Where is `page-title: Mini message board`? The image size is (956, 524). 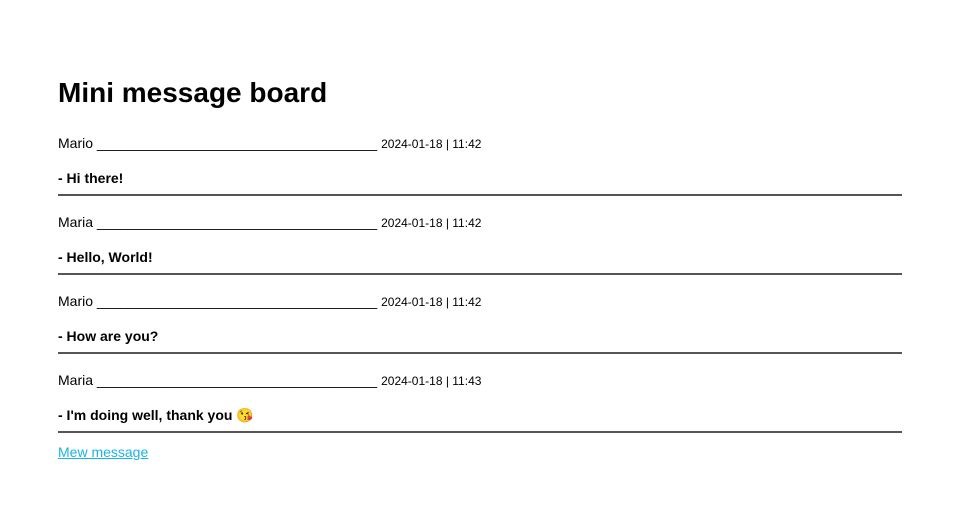
page-title: Mini message board is located at coordinates (193, 92).